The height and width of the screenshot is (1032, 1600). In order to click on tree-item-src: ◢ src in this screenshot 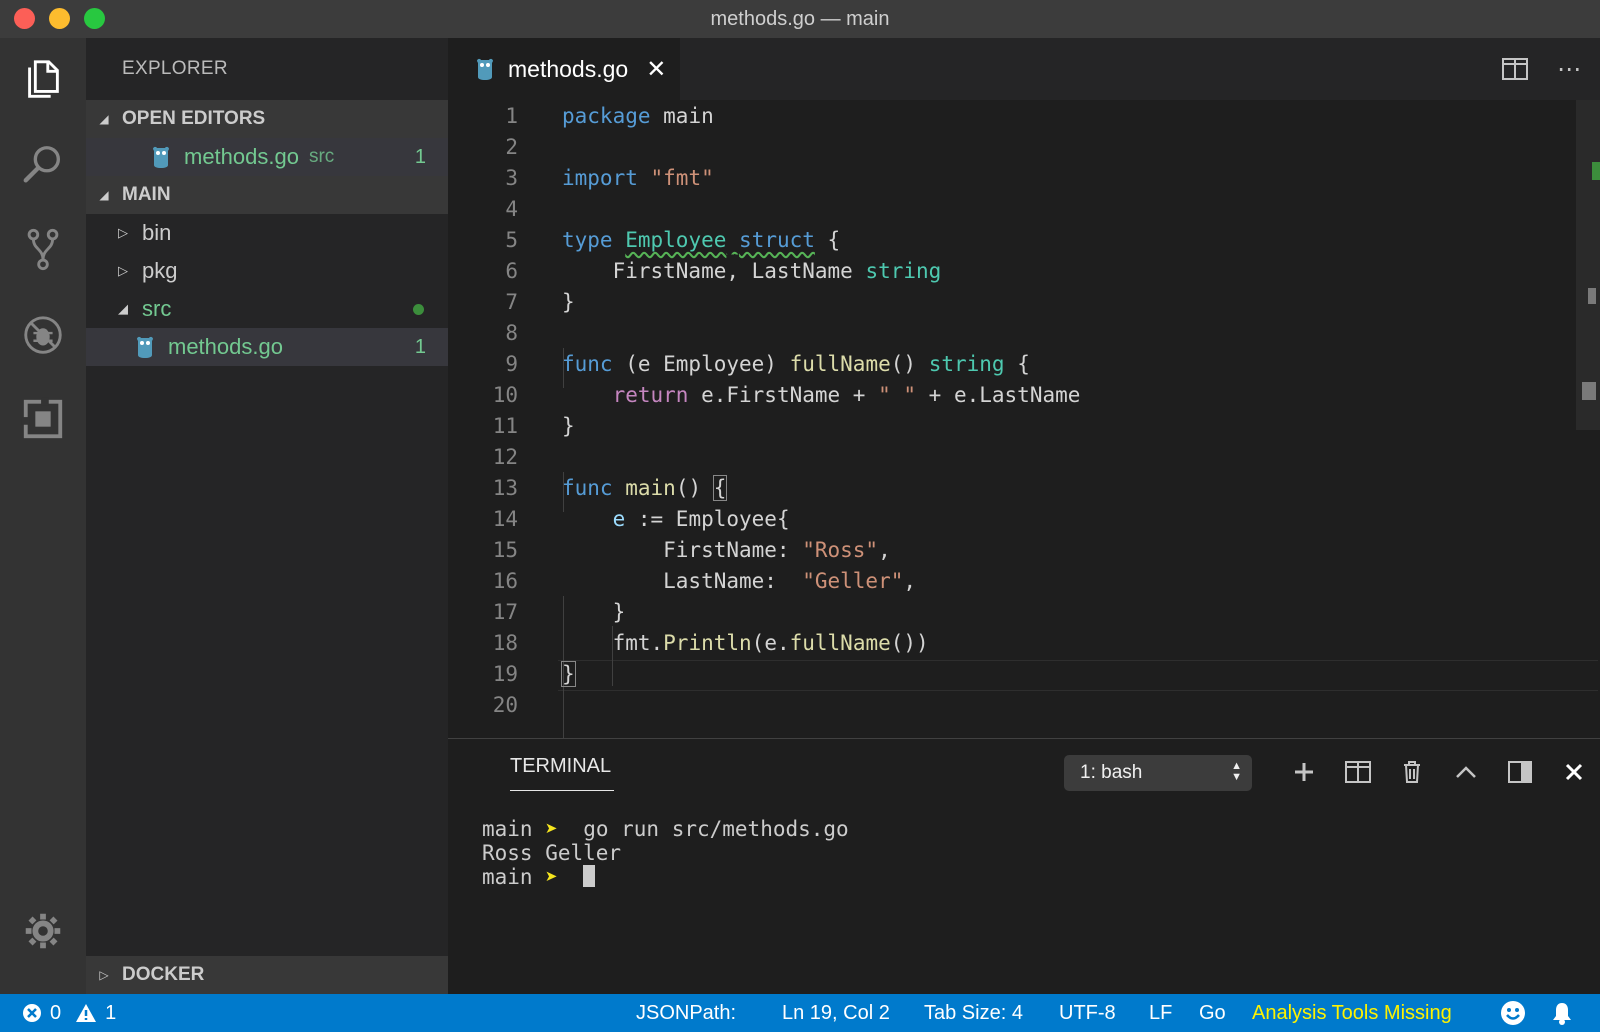, I will do `click(267, 309)`.